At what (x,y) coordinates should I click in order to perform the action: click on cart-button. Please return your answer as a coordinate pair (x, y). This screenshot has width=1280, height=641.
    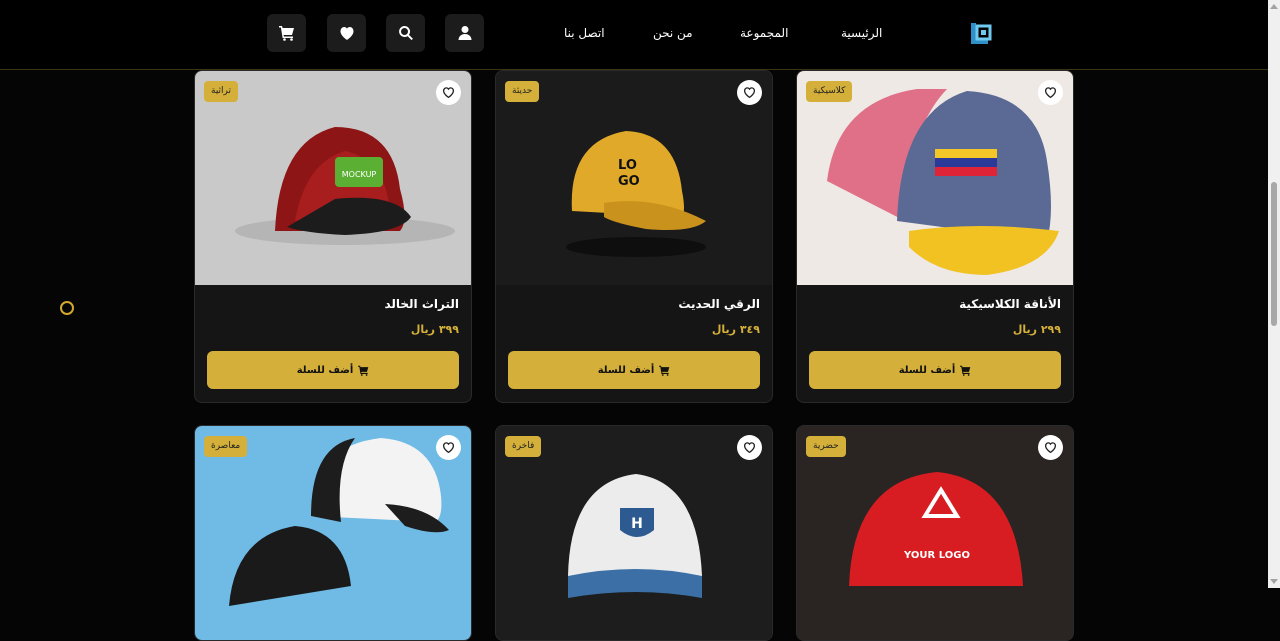
    Looking at the image, I should click on (286, 33).